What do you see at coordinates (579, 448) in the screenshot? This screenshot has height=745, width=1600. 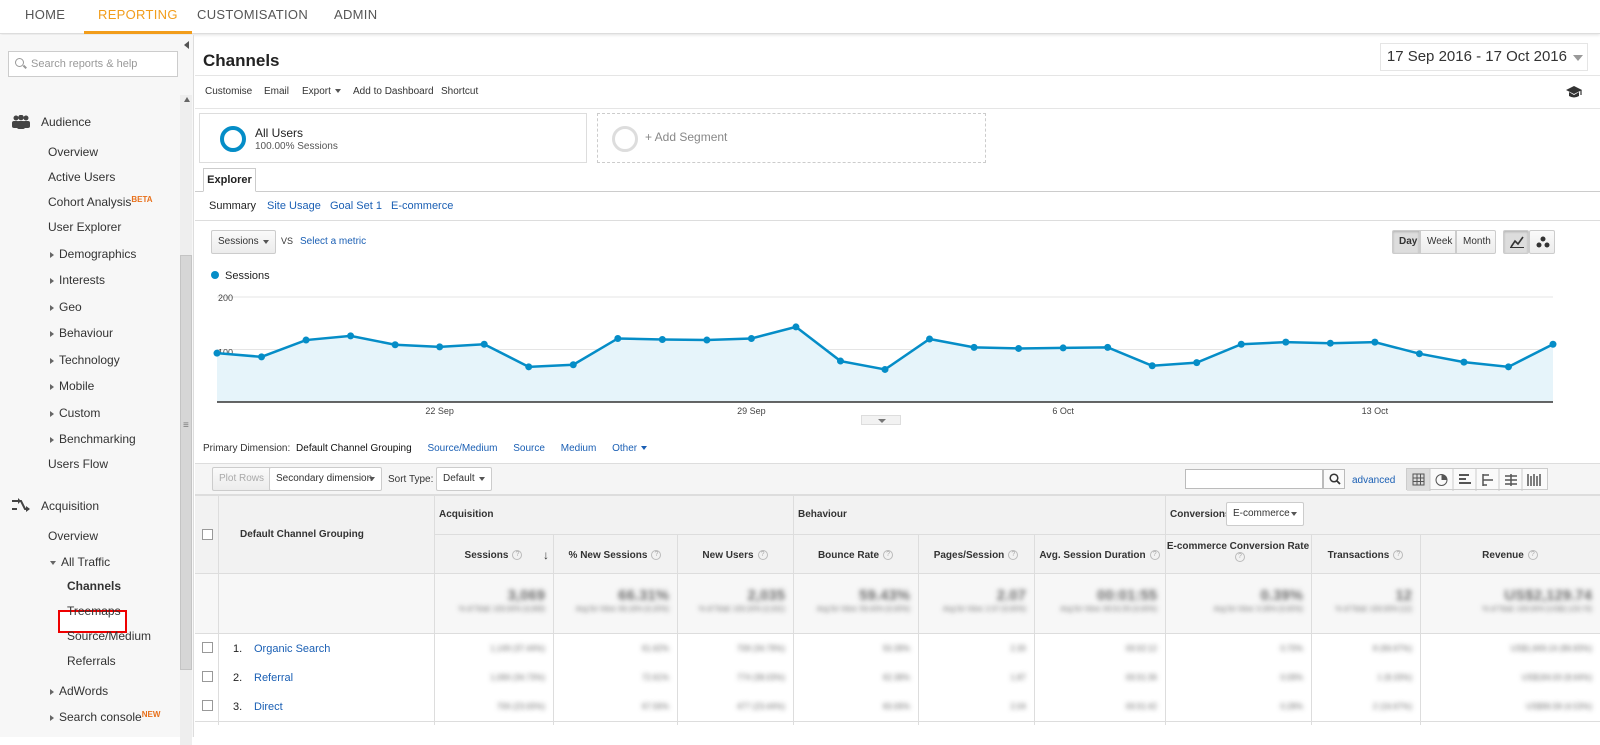 I see `dimension-medium: Medium` at bounding box center [579, 448].